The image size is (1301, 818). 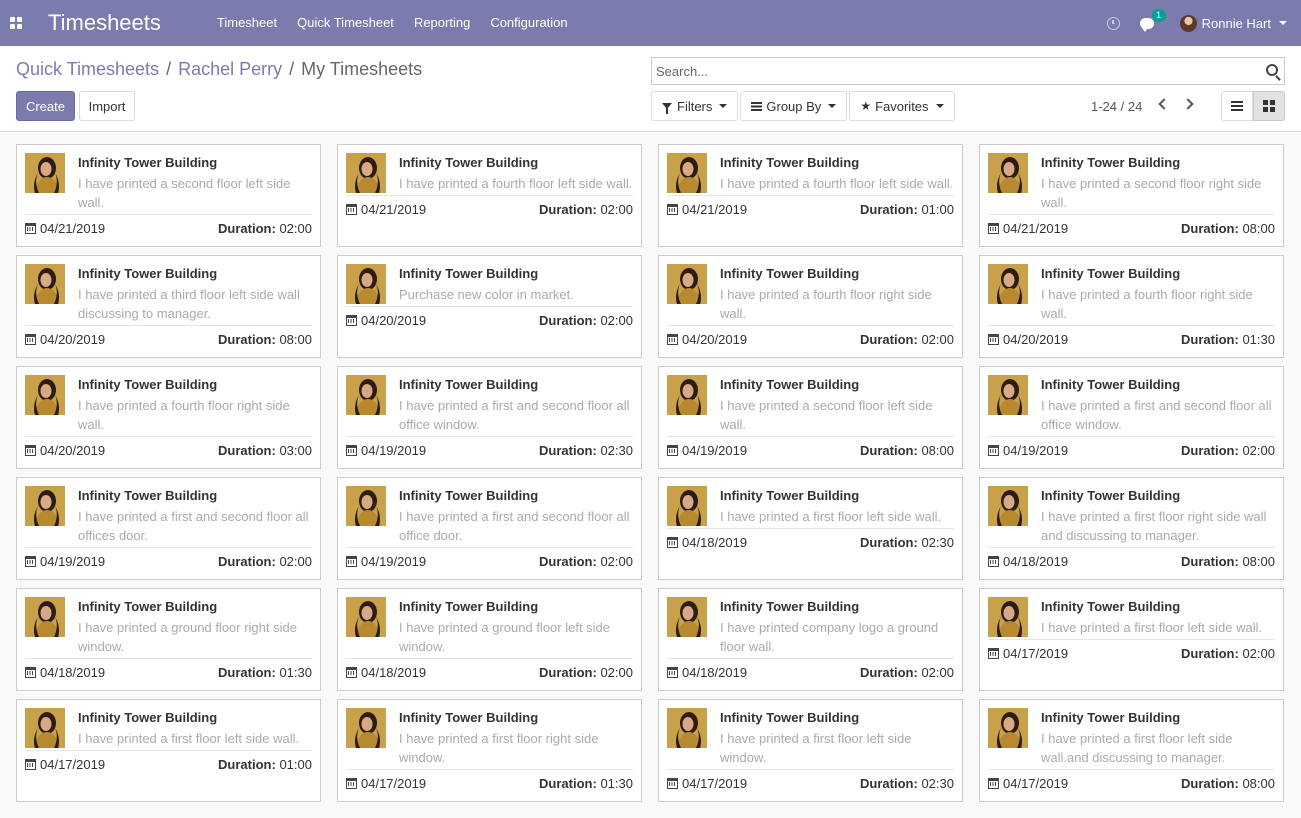 What do you see at coordinates (1236, 23) in the screenshot?
I see `user-name: Ronnie Hart` at bounding box center [1236, 23].